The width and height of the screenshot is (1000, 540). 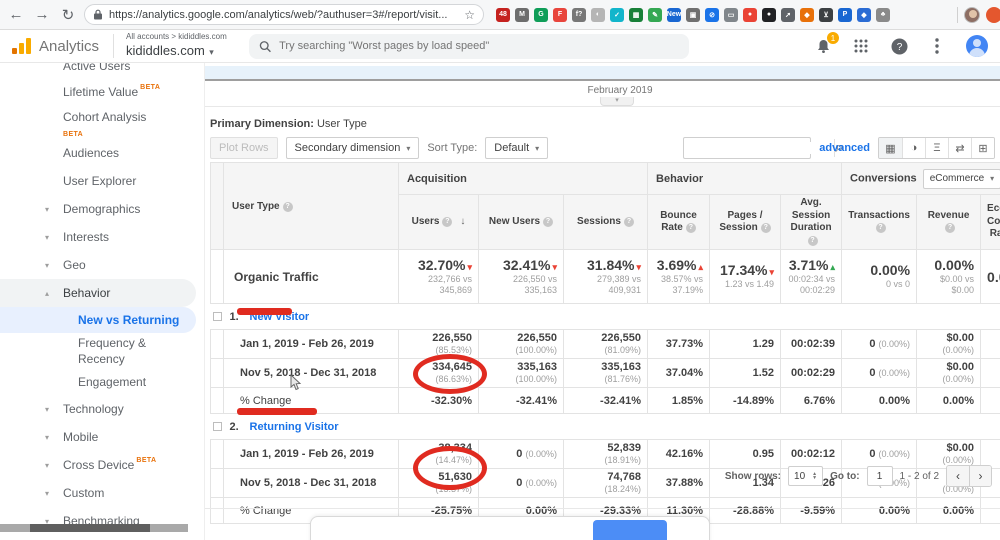 I want to click on column-header-transactions: Transactions?, so click(x=879, y=222).